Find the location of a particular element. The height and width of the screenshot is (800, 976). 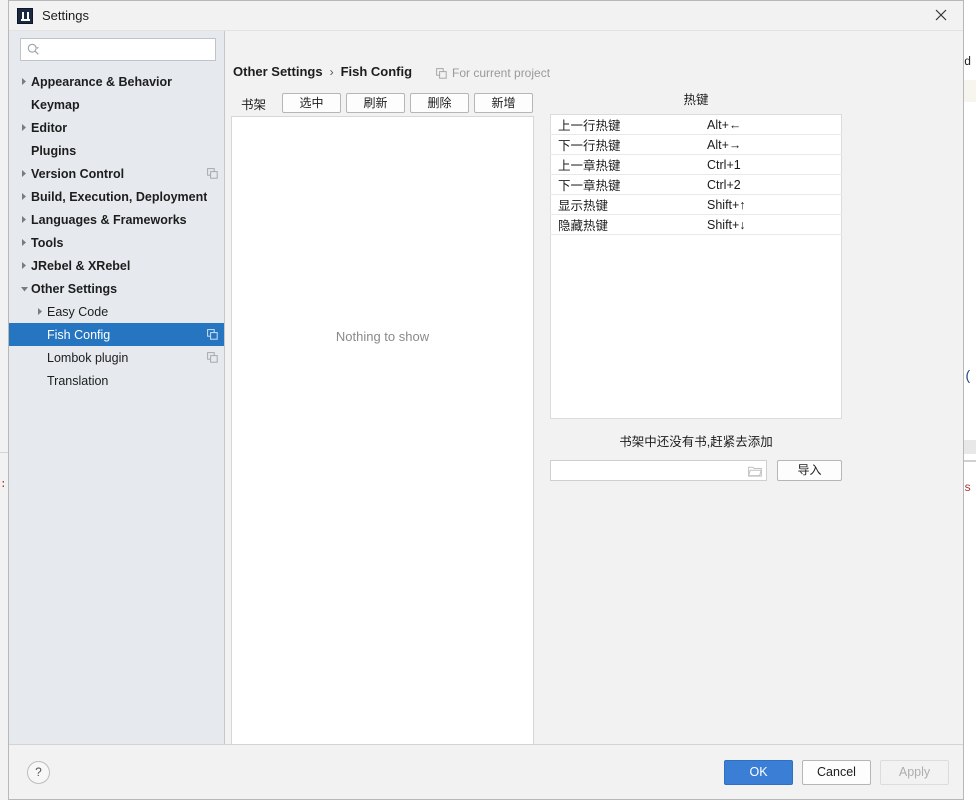

sidebar-item-tools: Tools is located at coordinates (116, 242).